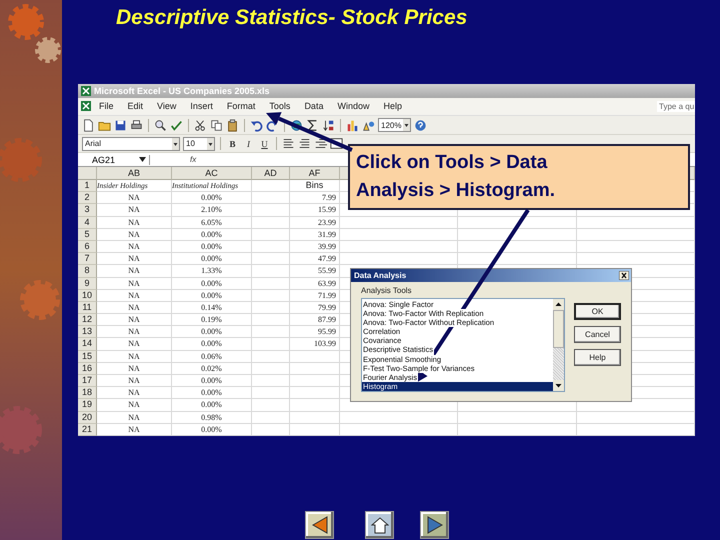 The image size is (720, 540). What do you see at coordinates (87, 381) in the screenshot?
I see `row-header: 17` at bounding box center [87, 381].